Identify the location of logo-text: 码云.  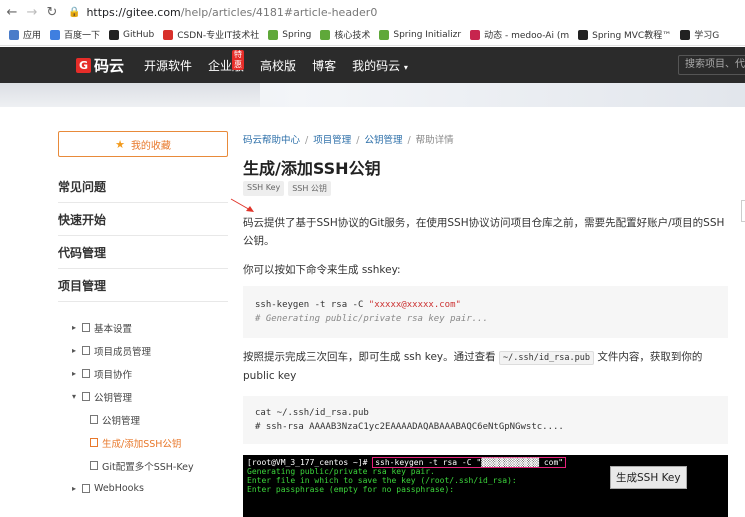
(109, 65).